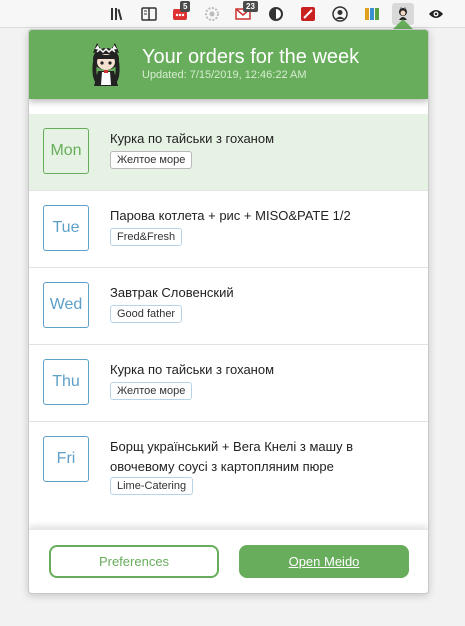  What do you see at coordinates (149, 14) in the screenshot?
I see `reader-view-icon` at bounding box center [149, 14].